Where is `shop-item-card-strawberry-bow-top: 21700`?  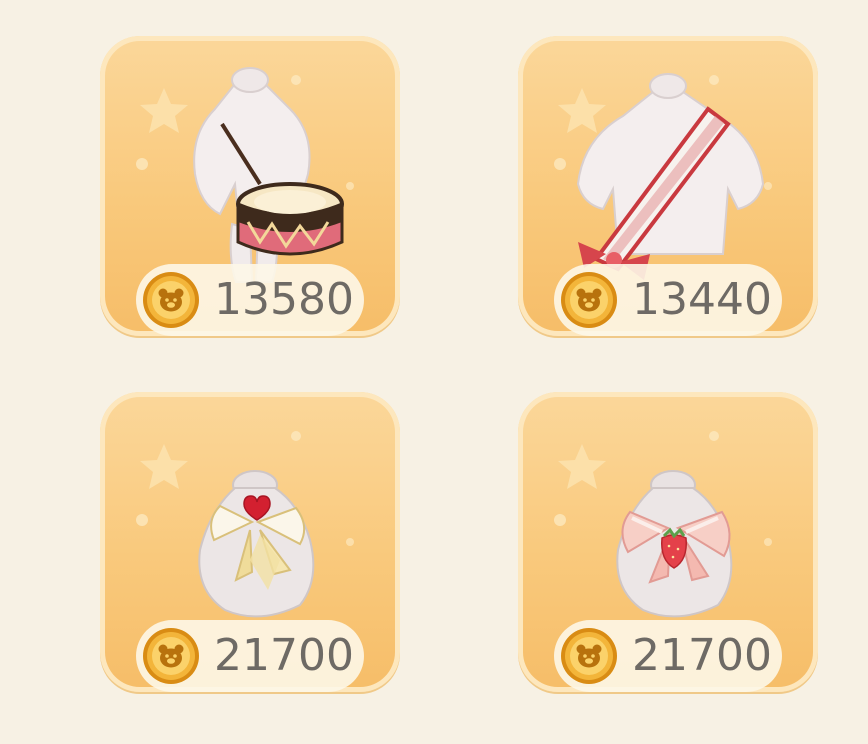 shop-item-card-strawberry-bow-top: 21700 is located at coordinates (668, 542).